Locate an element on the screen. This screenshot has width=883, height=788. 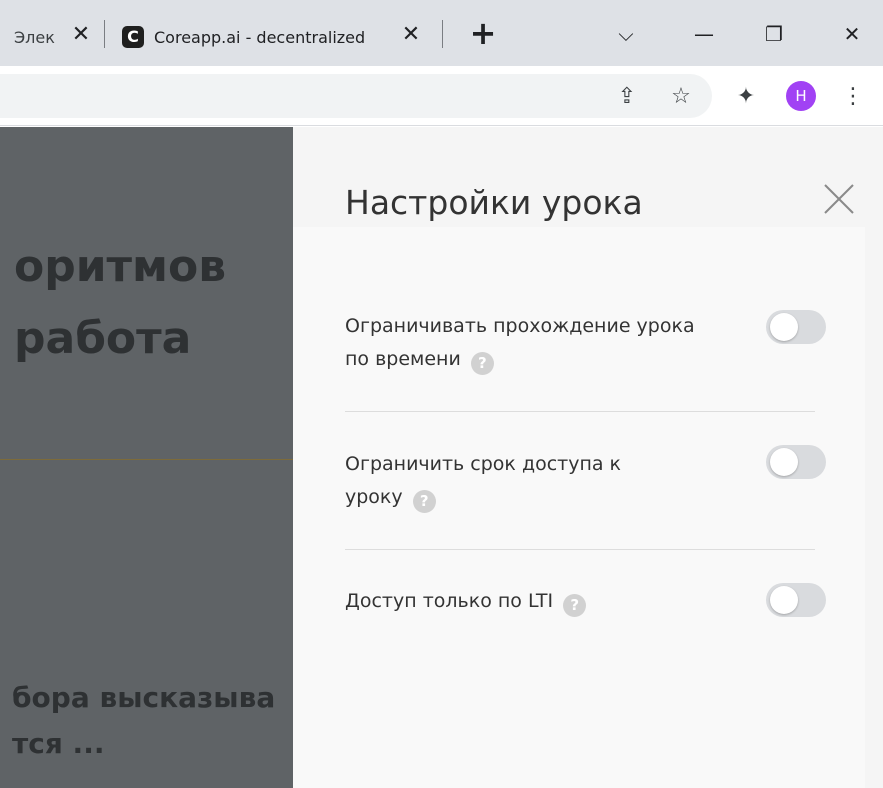
background-divider is located at coordinates (146, 459).